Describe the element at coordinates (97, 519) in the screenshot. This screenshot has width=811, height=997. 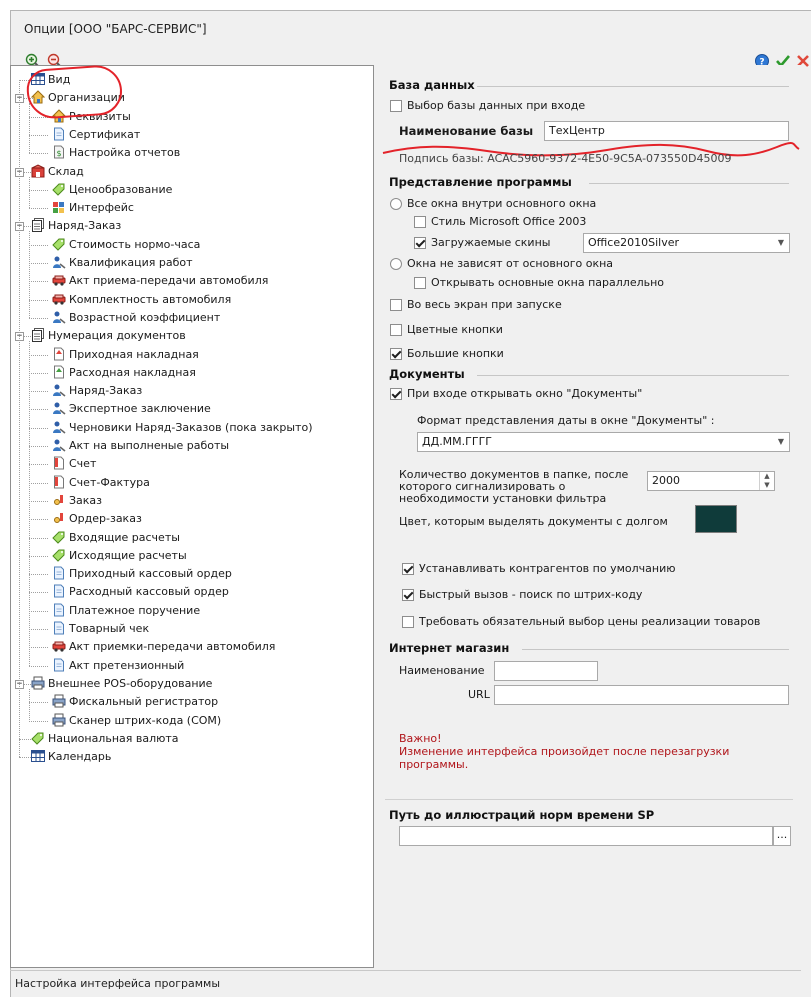
I see `tree-item: Ордер-заказ` at that location.